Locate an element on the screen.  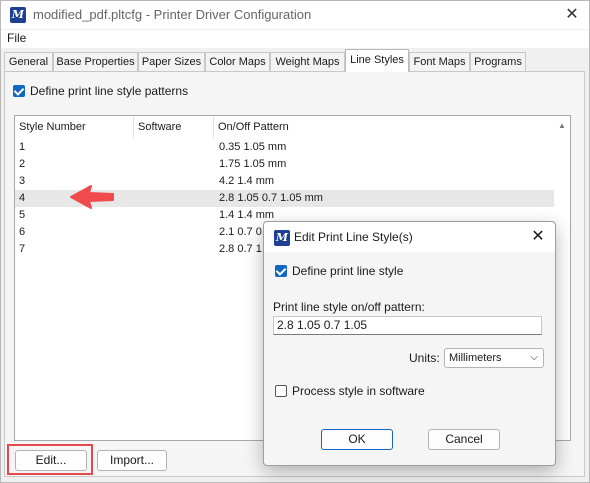
define-style-label: Define print line style is located at coordinates (348, 271).